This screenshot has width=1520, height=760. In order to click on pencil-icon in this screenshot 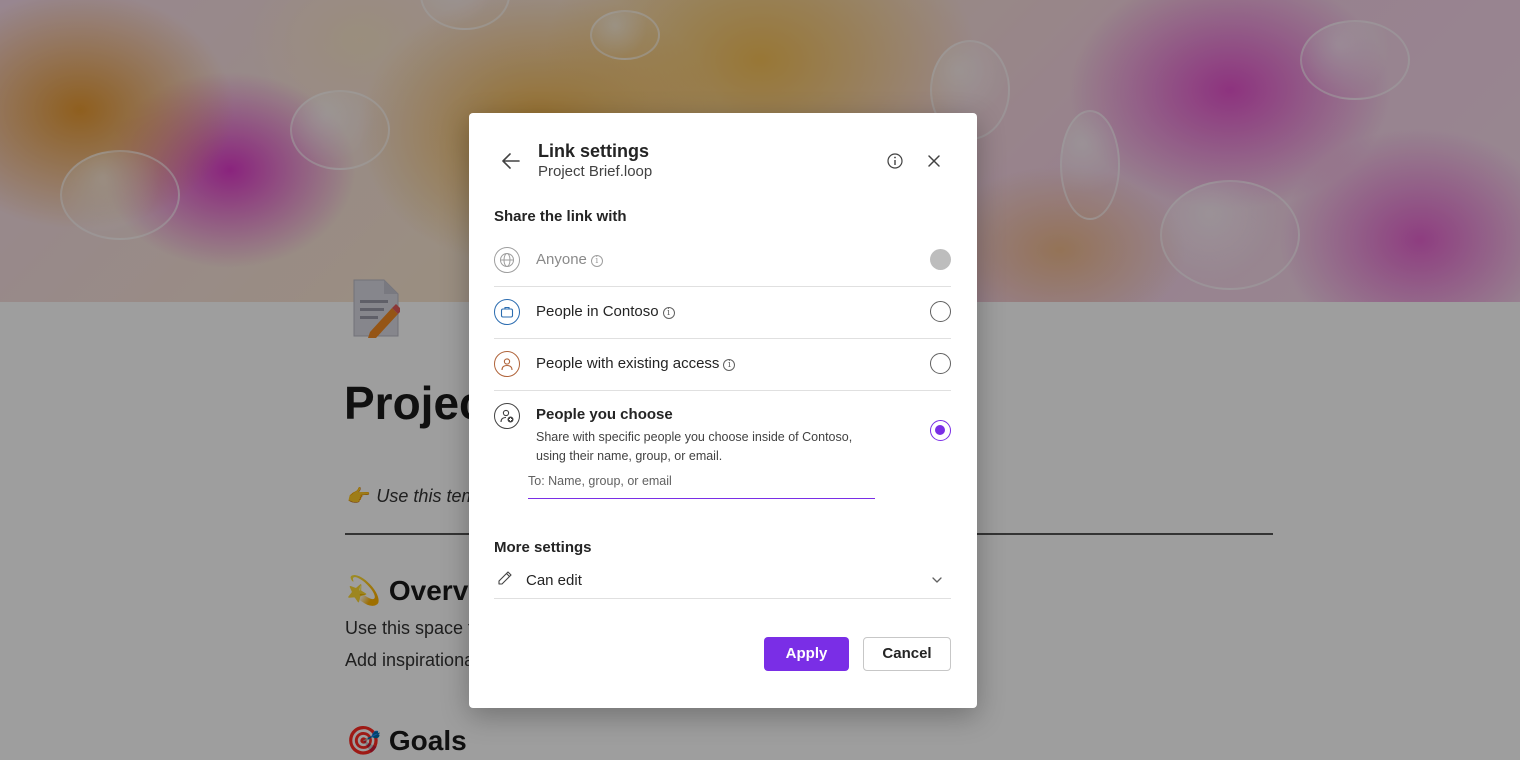, I will do `click(505, 578)`.